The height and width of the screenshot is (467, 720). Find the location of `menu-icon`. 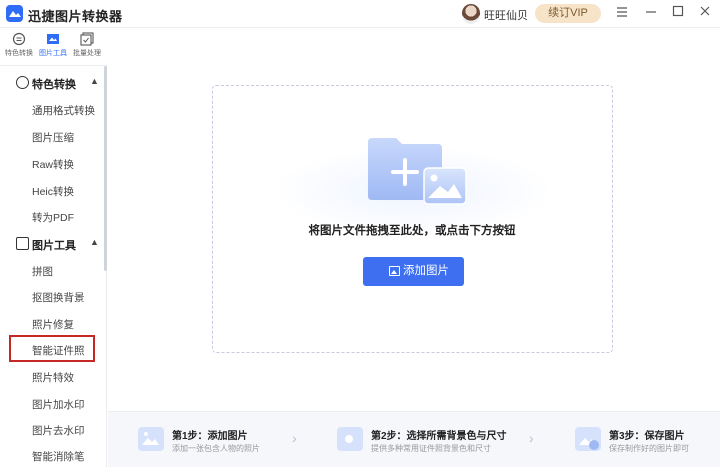

menu-icon is located at coordinates (622, 13).